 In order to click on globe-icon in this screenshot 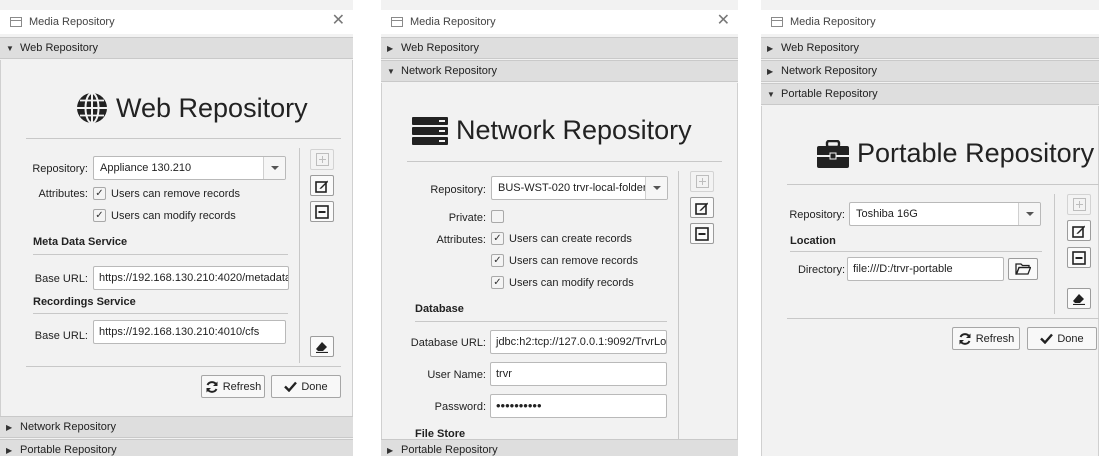, I will do `click(92, 108)`.